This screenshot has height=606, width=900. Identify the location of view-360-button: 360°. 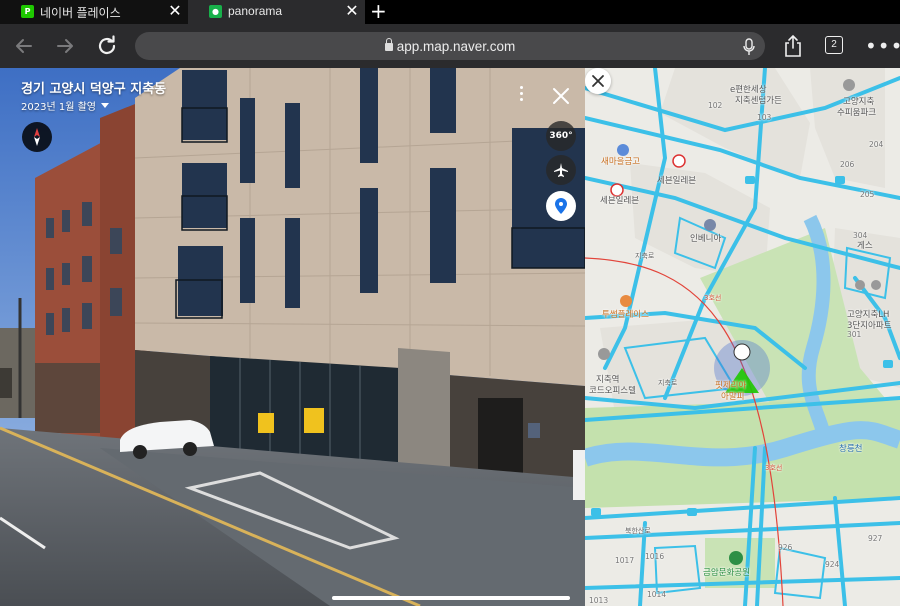
(561, 136).